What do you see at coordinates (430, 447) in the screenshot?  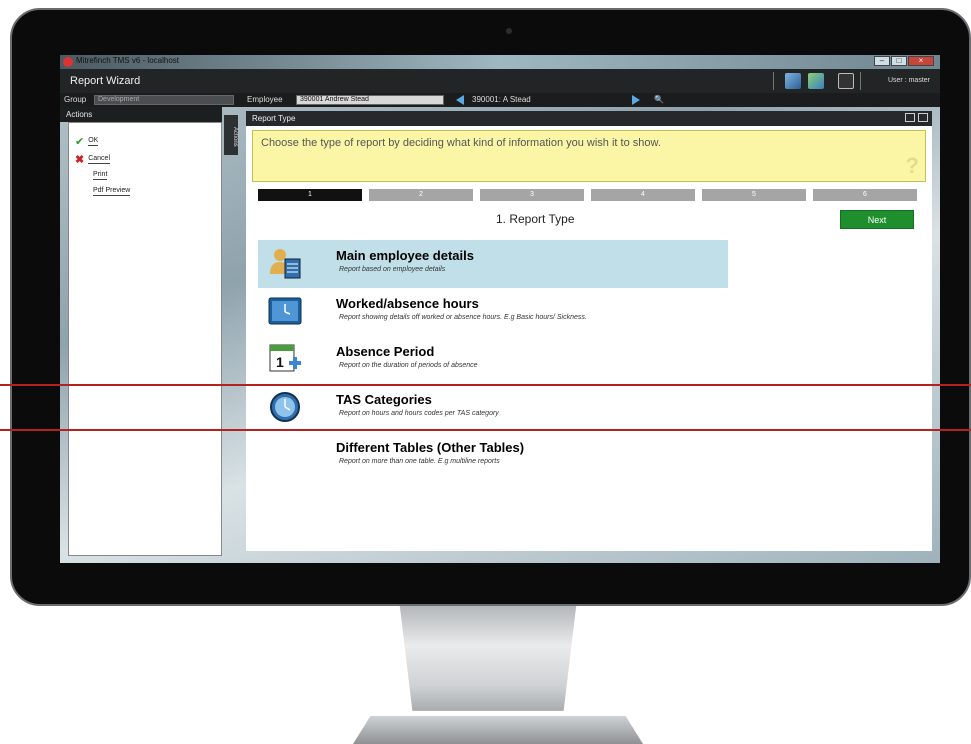 I see `option-title: Different Tables (Other Tables)` at bounding box center [430, 447].